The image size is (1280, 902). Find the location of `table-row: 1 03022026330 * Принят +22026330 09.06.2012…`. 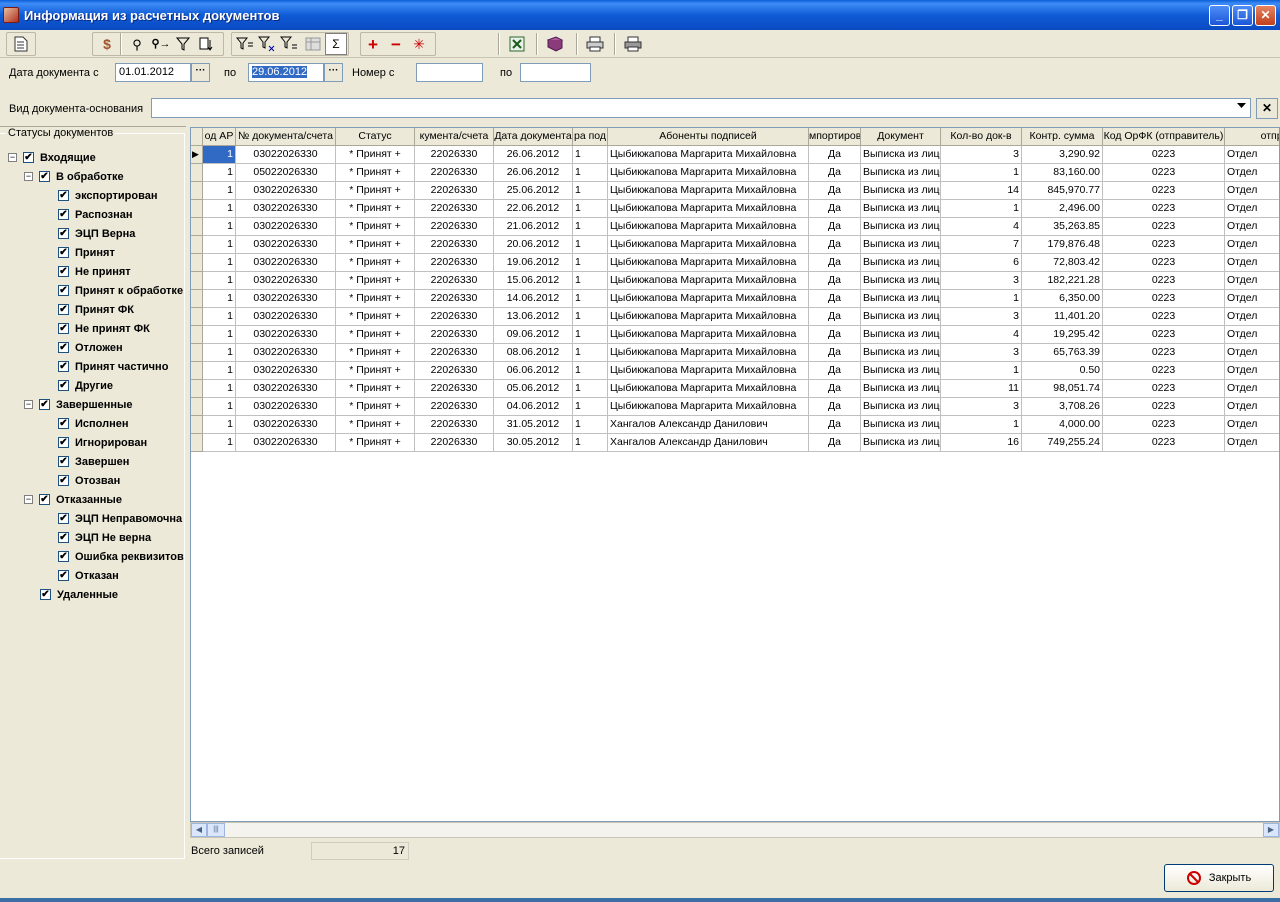

table-row: 1 03022026330 * Принят +22026330 09.06.2012… is located at coordinates (735, 335).